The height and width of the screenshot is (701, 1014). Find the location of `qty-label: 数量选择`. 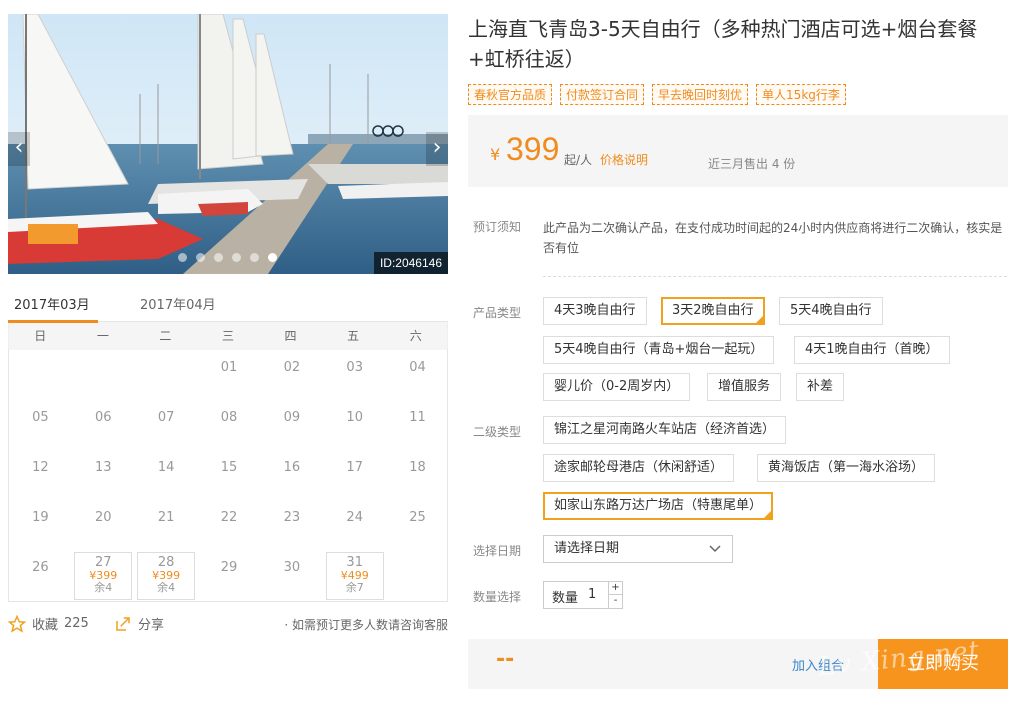

qty-label: 数量选择 is located at coordinates (497, 597).